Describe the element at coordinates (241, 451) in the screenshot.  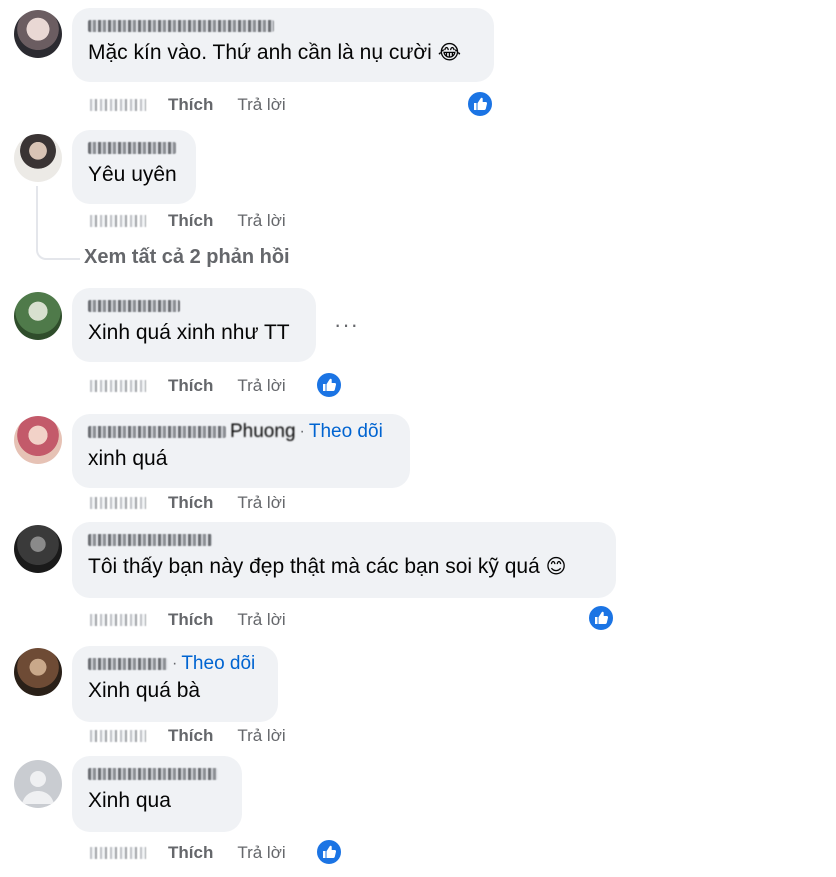
I see `comment-bubble: Phuong · Theo dõi xinh quá` at that location.